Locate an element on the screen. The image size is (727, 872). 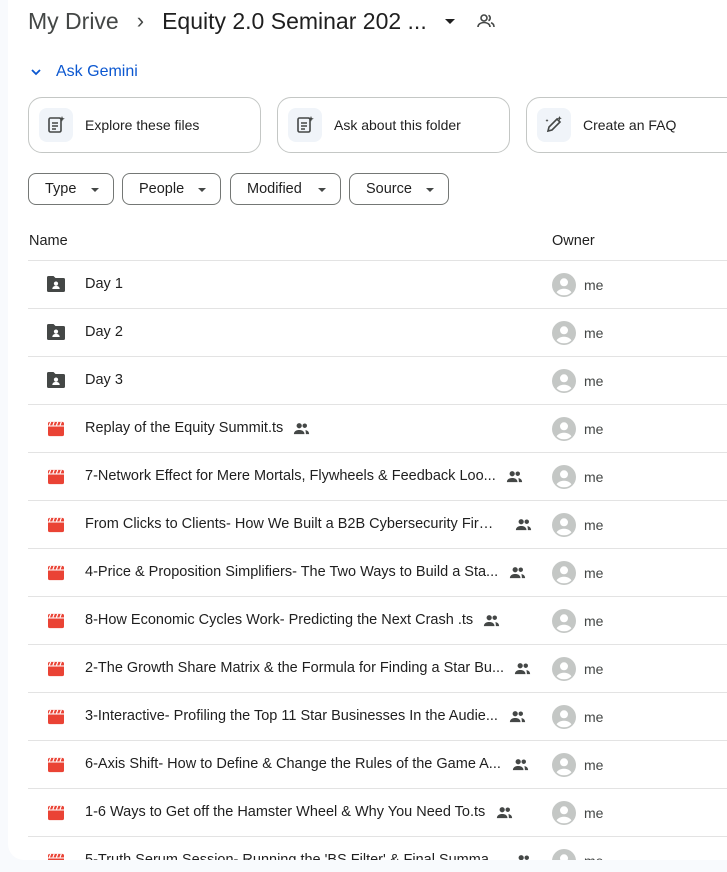
explore-files-label: Explore these files is located at coordinates (142, 125).